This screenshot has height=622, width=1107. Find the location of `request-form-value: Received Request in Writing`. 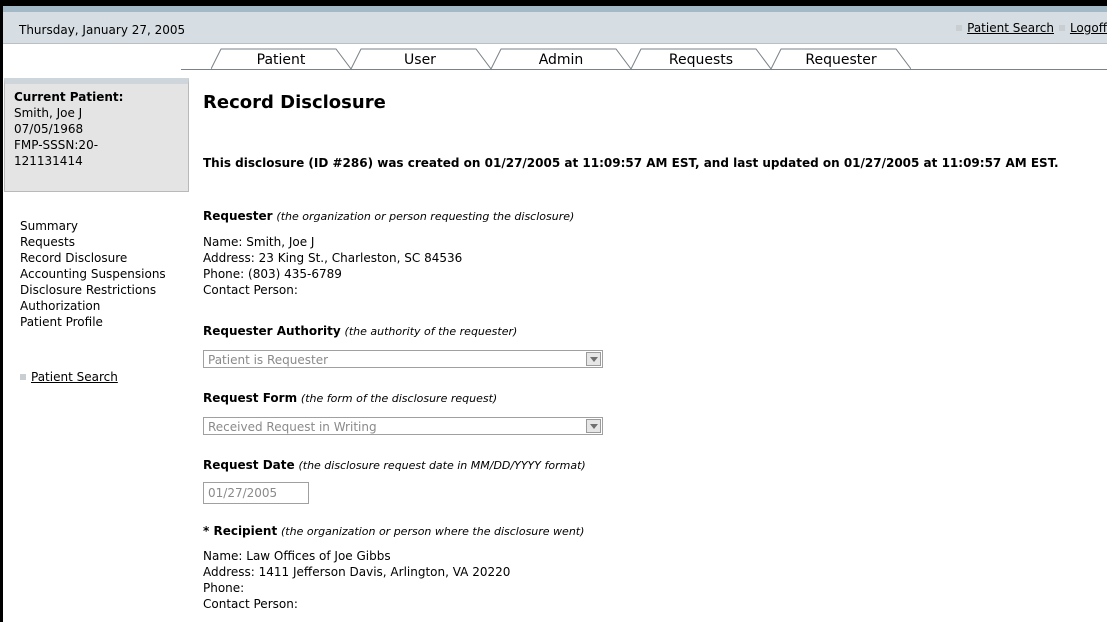

request-form-value: Received Request in Writing is located at coordinates (292, 427).